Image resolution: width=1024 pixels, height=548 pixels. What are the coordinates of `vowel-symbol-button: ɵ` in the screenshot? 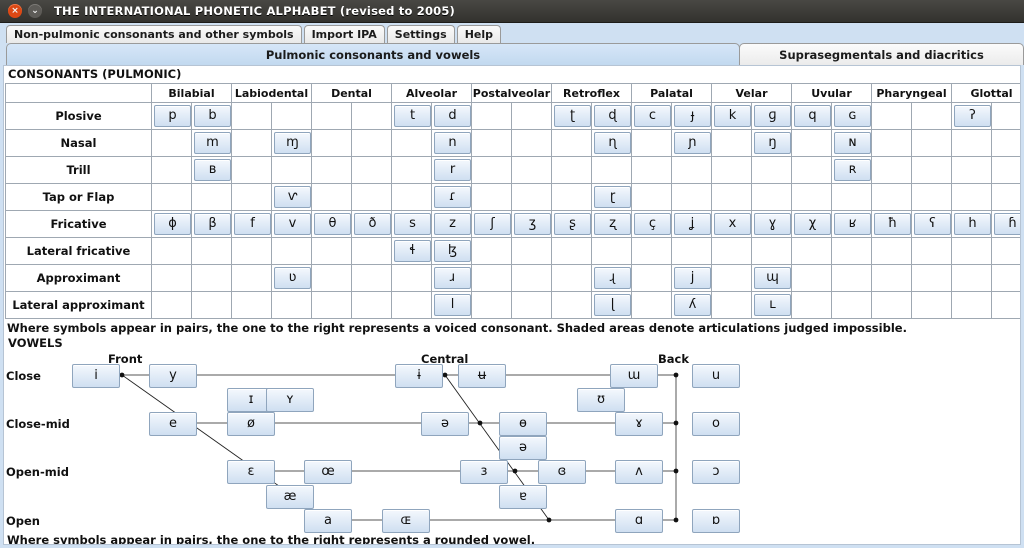 It's located at (523, 424).